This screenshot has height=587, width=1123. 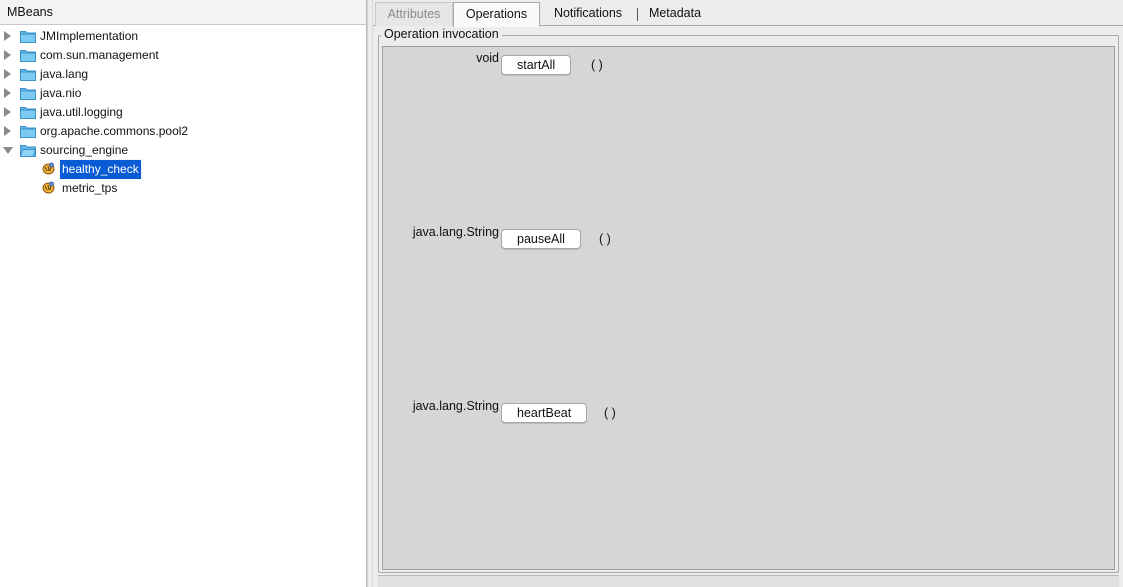 I want to click on tree-leaf-label: metric_tps, so click(x=90, y=188).